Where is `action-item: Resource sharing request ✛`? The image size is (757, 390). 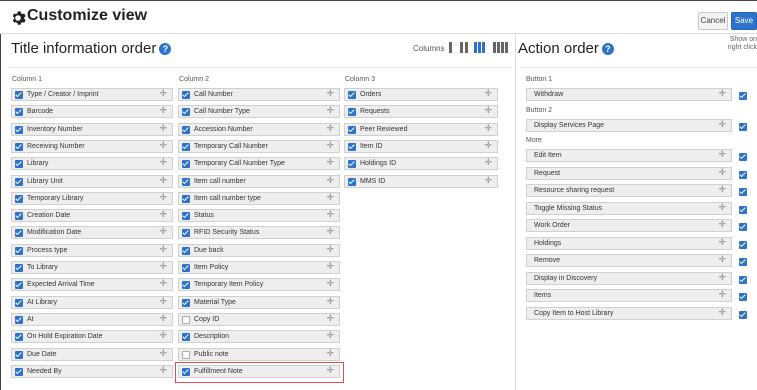
action-item: Resource sharing request ✛ is located at coordinates (629, 190).